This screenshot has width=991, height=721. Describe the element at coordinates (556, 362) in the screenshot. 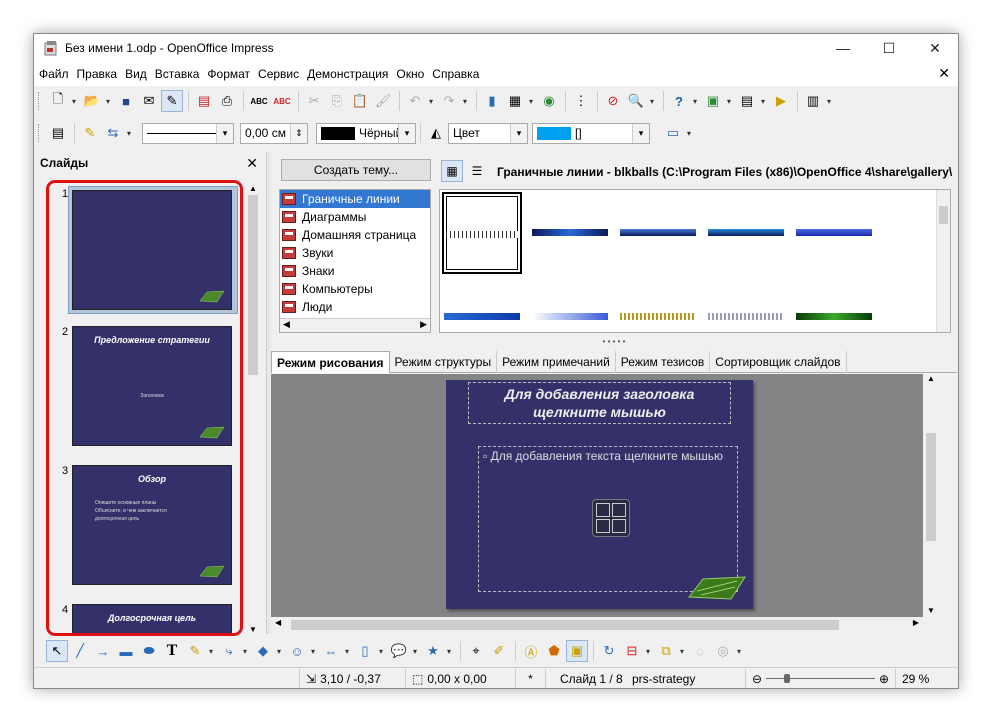

I see `tab-notes: Режим примечаний` at that location.